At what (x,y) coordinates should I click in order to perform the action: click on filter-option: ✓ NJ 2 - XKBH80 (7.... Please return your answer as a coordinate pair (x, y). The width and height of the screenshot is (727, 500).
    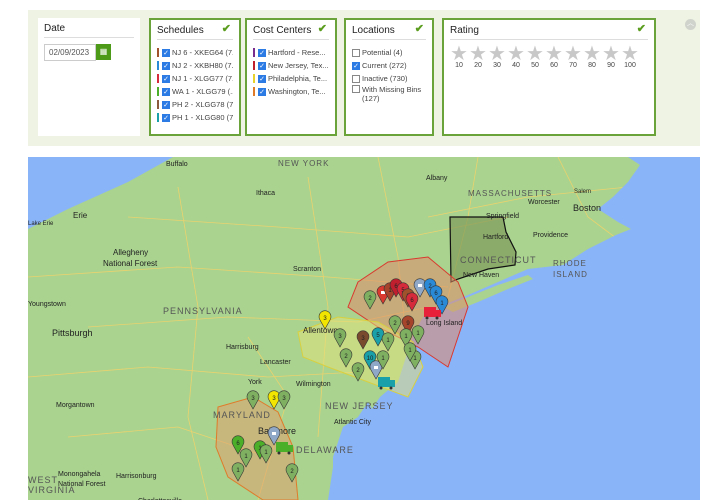
    Looking at the image, I should click on (195, 65).